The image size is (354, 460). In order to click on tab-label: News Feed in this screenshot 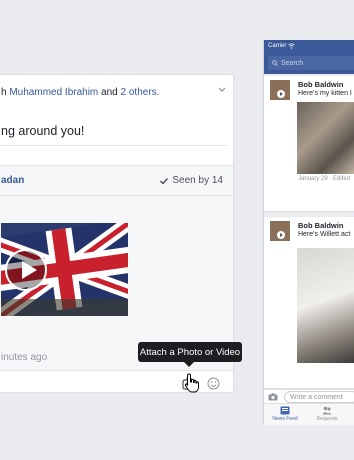, I will do `click(285, 419)`.